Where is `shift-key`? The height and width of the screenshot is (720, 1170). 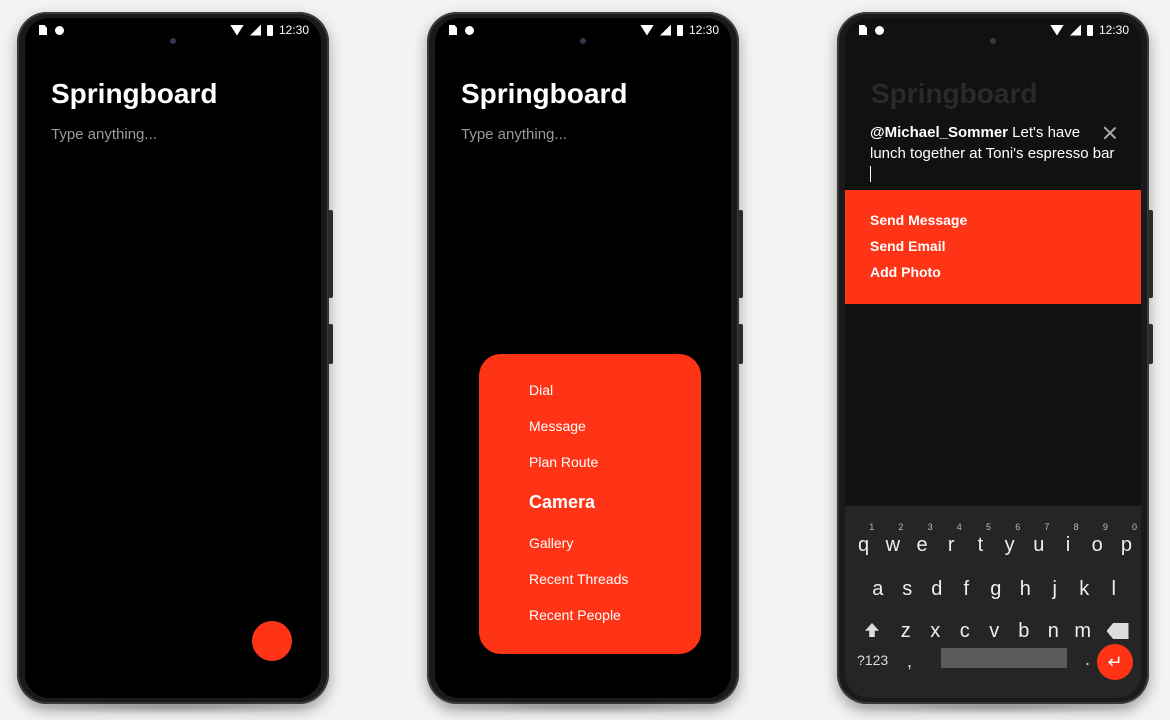
shift-key is located at coordinates (872, 631).